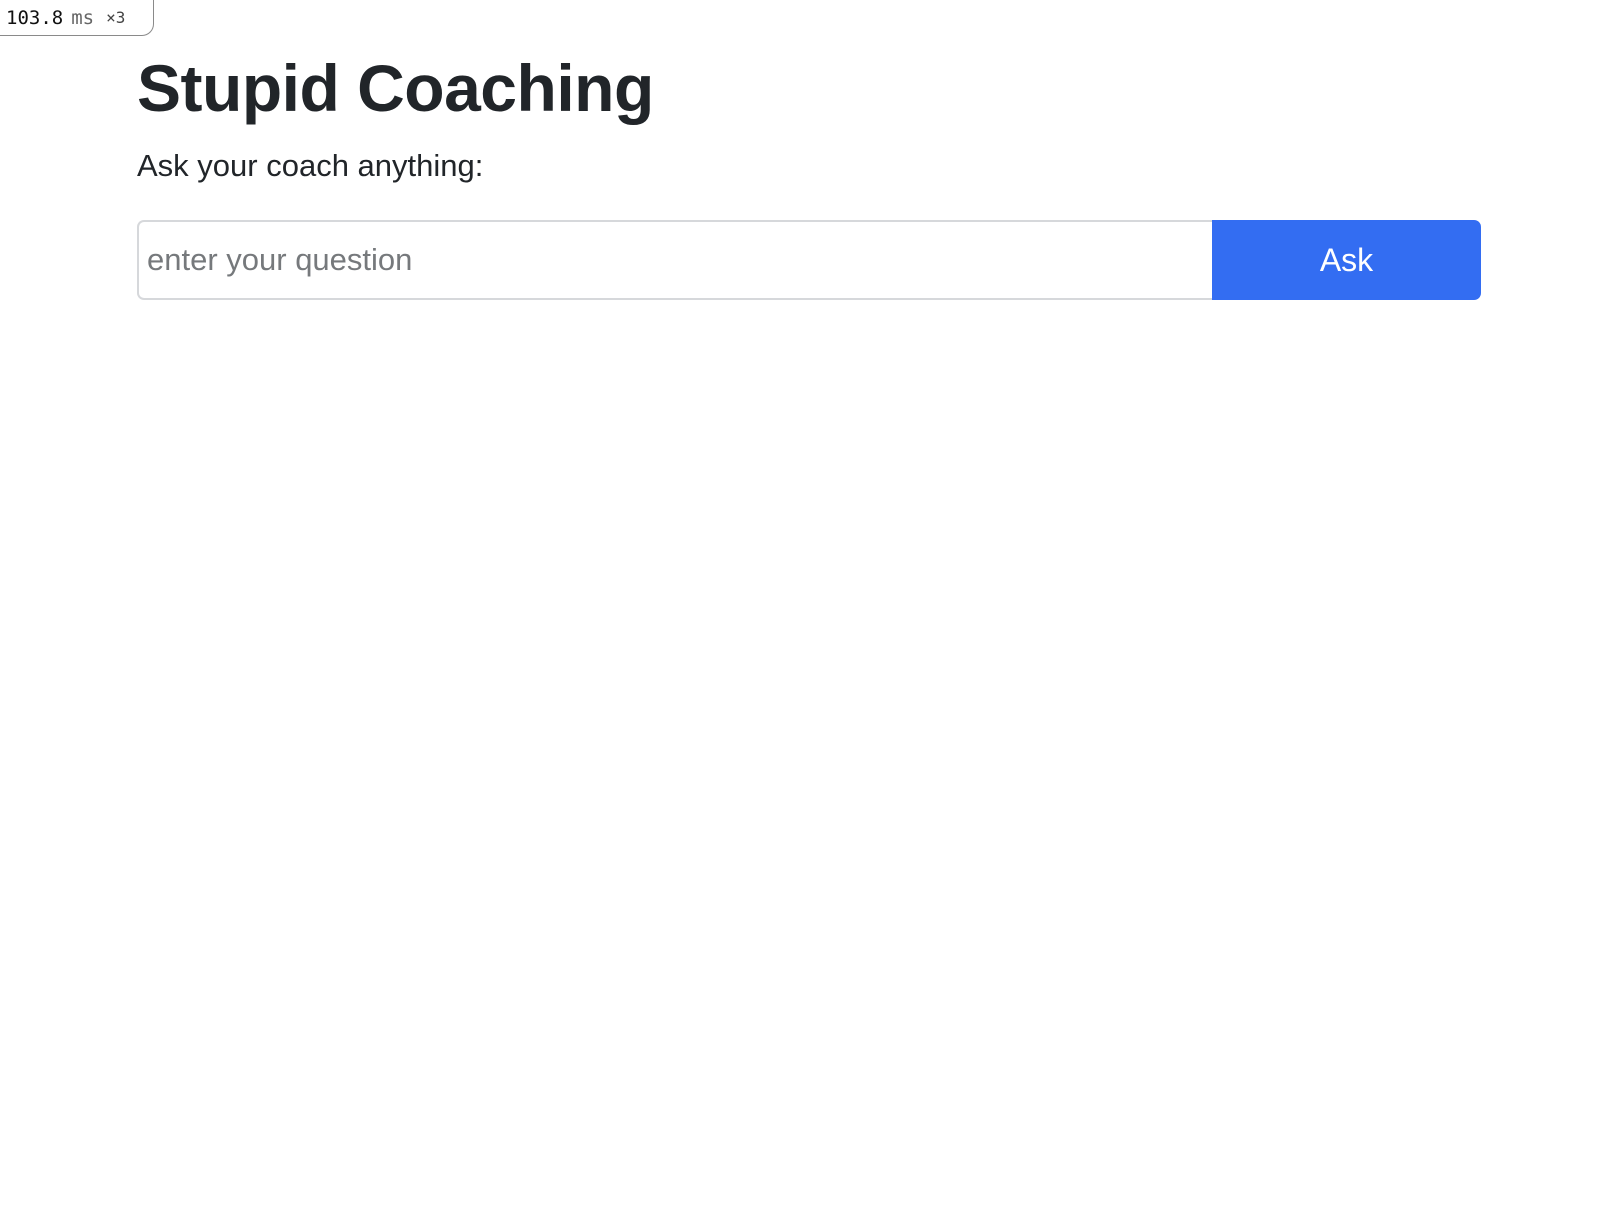  I want to click on render-count: ×3, so click(116, 17).